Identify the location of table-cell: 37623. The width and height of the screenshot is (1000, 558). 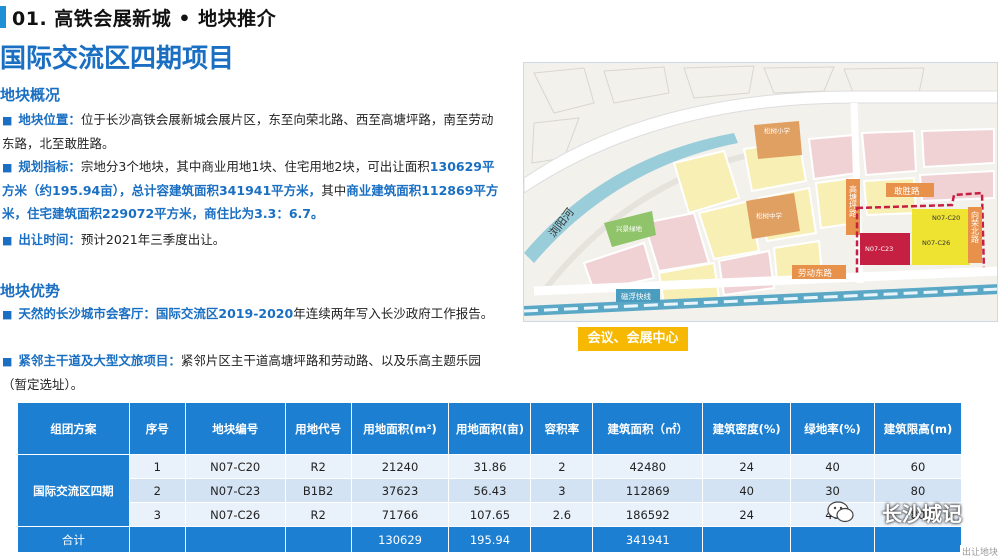
(400, 490).